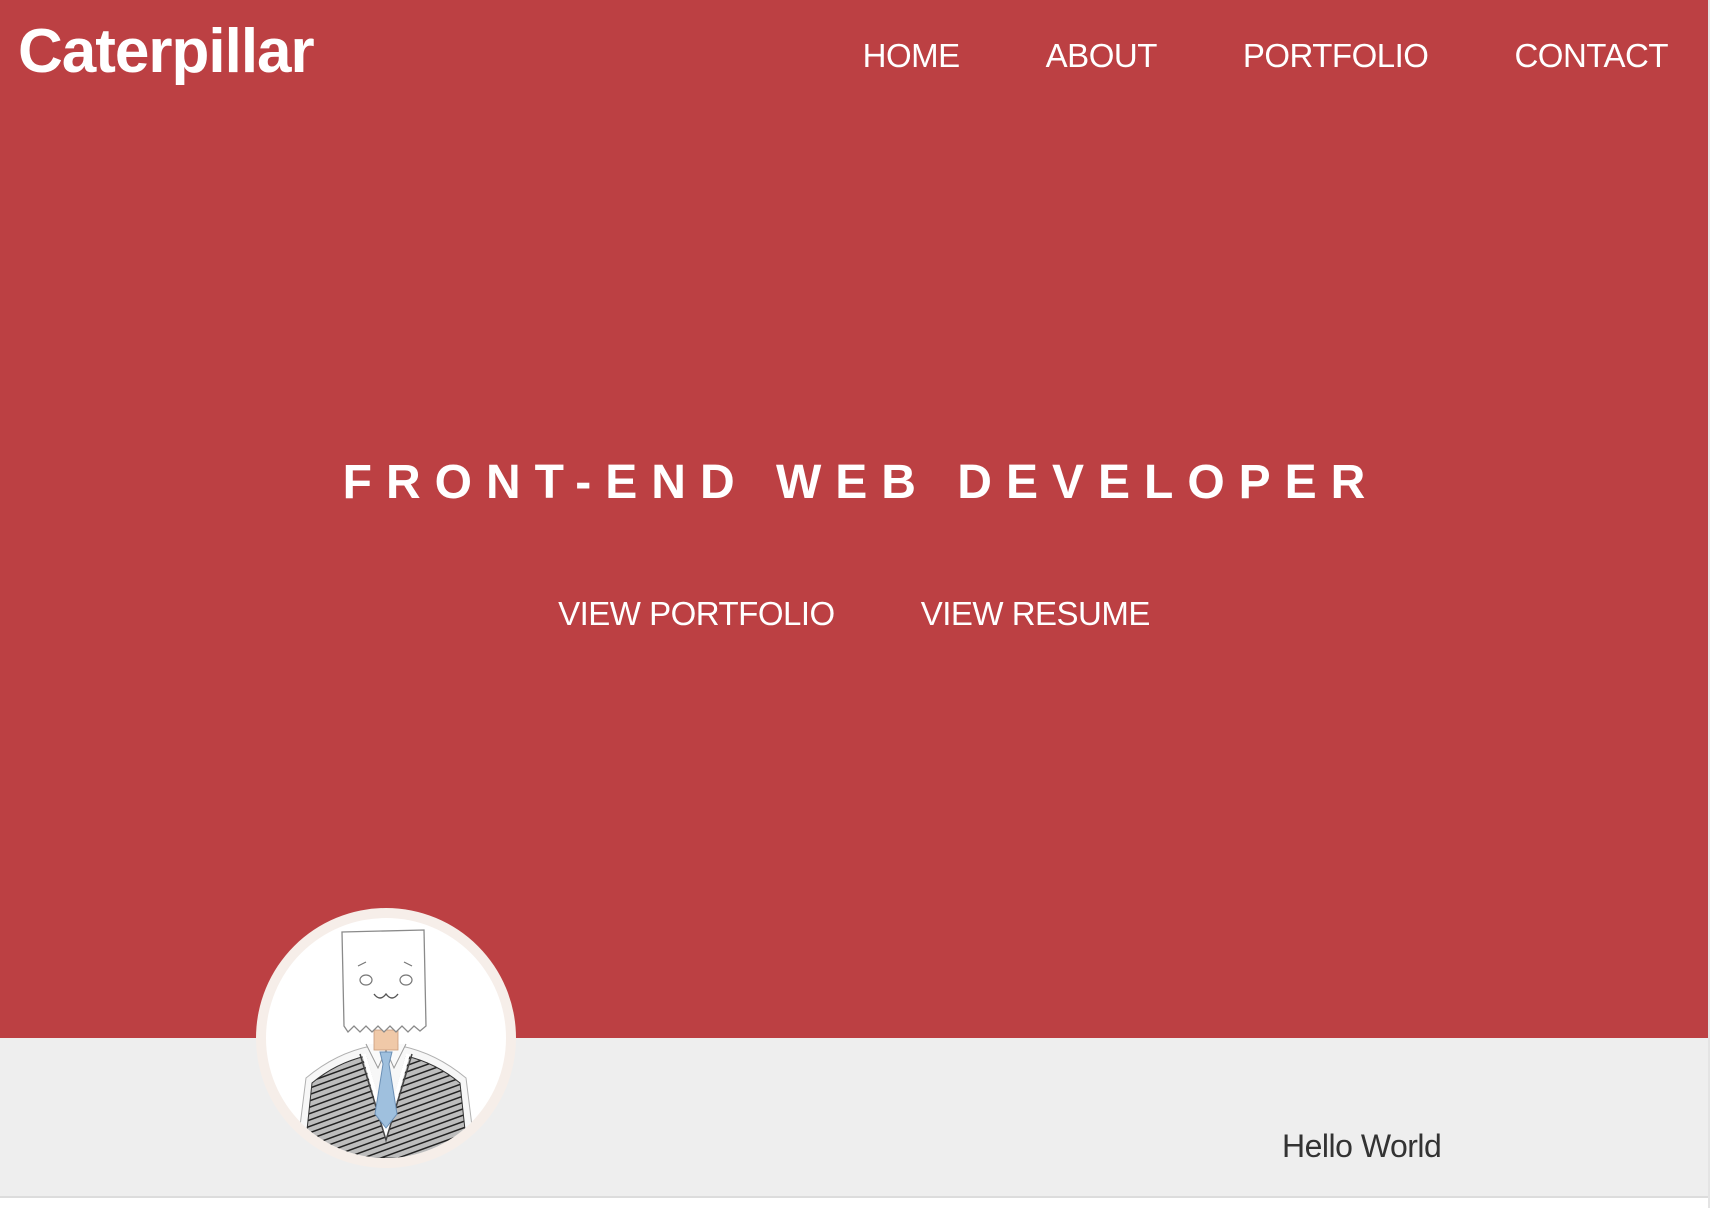  I want to click on avatar, so click(386, 1038).